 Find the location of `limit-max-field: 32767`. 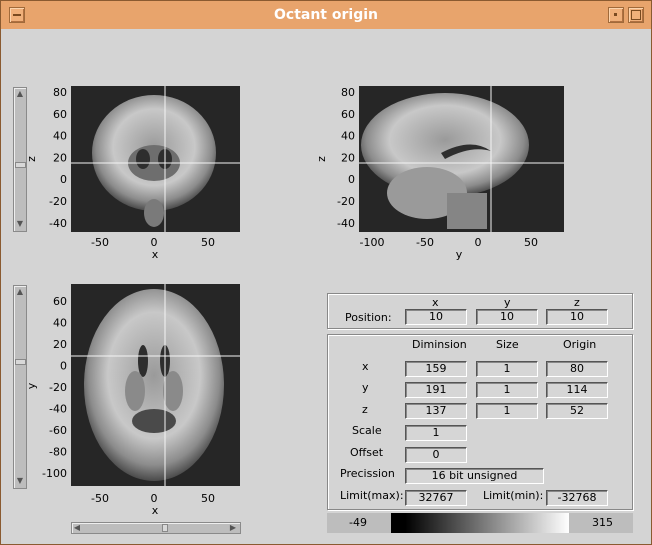

limit-max-field: 32767 is located at coordinates (436, 498).